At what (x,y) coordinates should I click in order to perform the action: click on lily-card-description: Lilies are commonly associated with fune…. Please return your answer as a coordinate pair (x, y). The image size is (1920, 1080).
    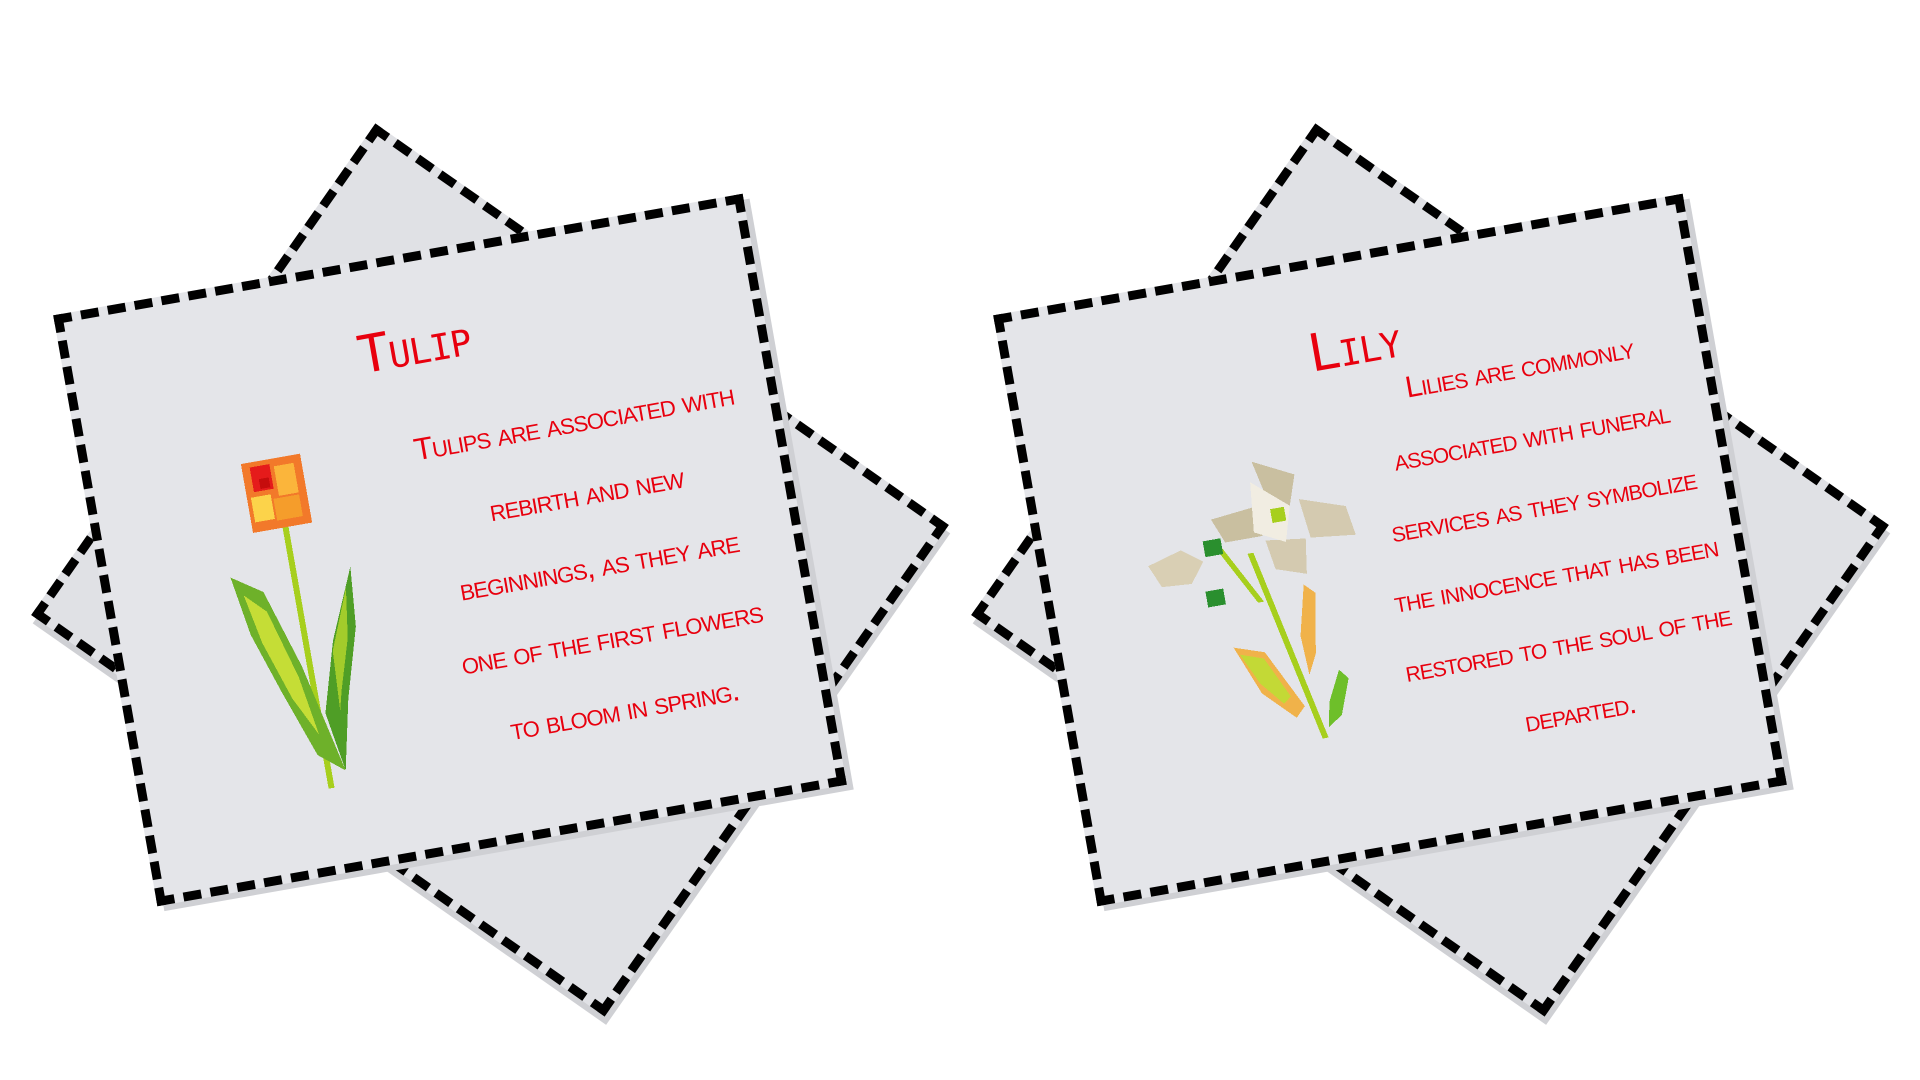
    Looking at the image, I should click on (1561, 535).